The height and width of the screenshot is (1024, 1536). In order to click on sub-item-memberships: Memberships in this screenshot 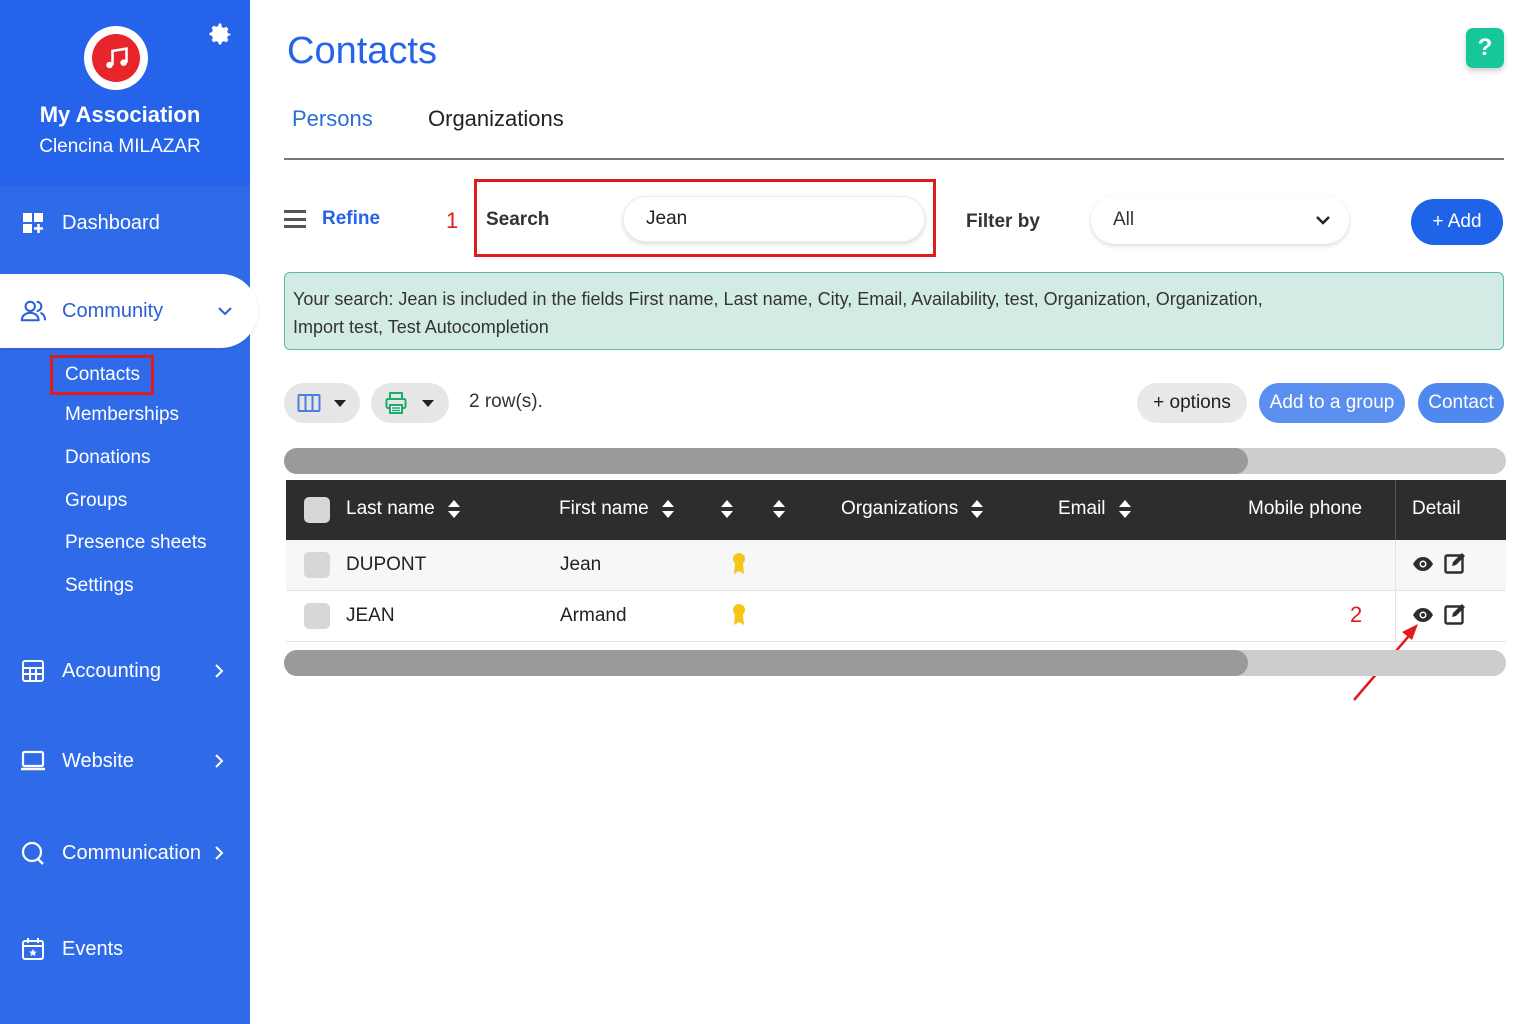, I will do `click(122, 415)`.